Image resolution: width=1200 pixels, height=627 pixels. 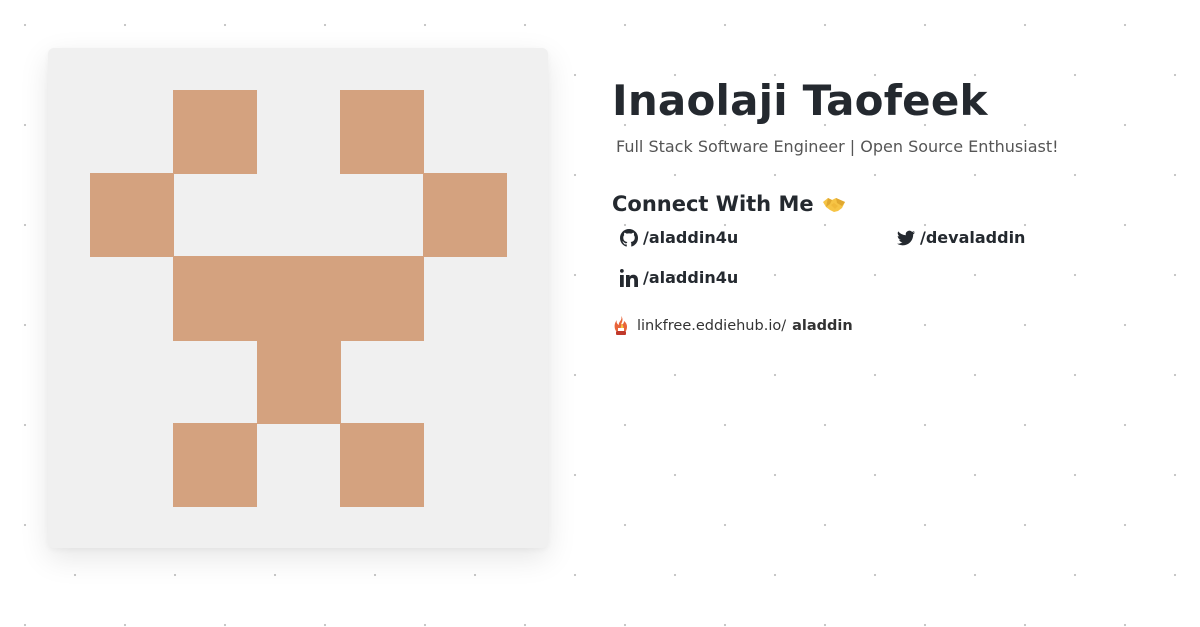 What do you see at coordinates (892, 204) in the screenshot?
I see `connect-heading: Connect With Me` at bounding box center [892, 204].